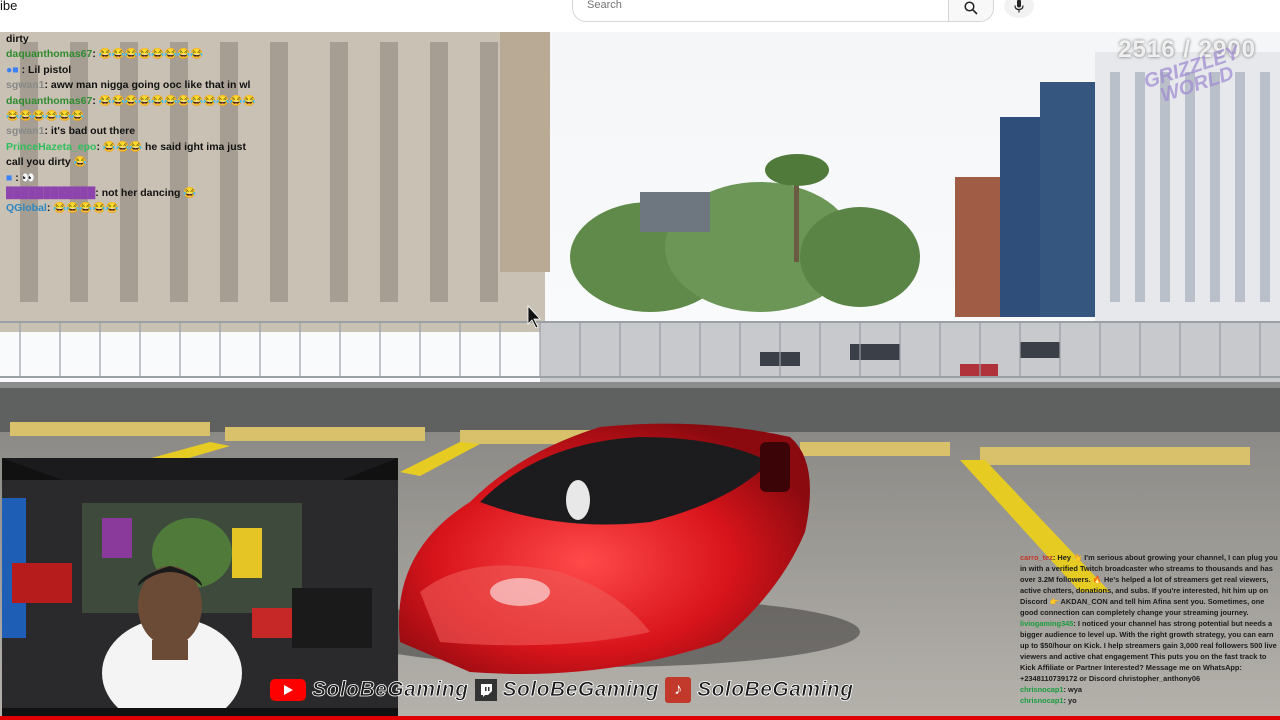 The image size is (1280, 720). I want to click on chat-badge-icon: ●■, so click(12, 69).